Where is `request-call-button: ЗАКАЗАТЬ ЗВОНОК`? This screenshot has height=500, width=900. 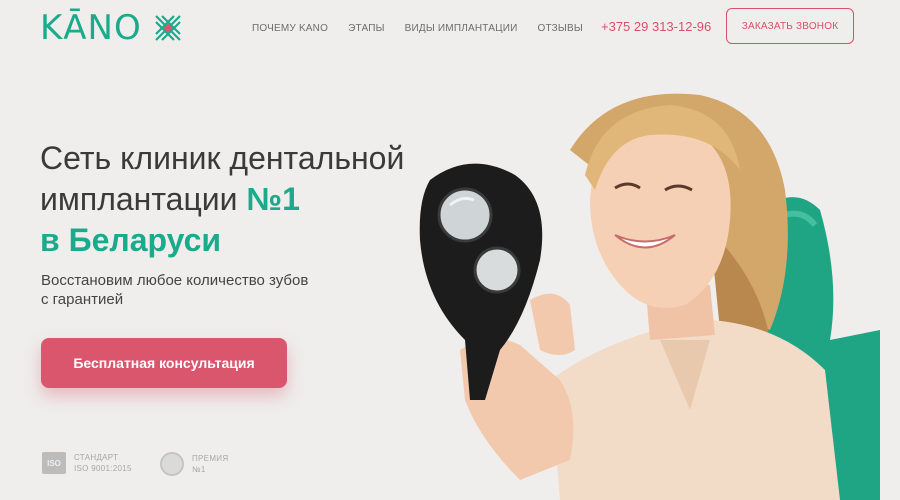 request-call-button: ЗАКАЗАТЬ ЗВОНОК is located at coordinates (790, 26).